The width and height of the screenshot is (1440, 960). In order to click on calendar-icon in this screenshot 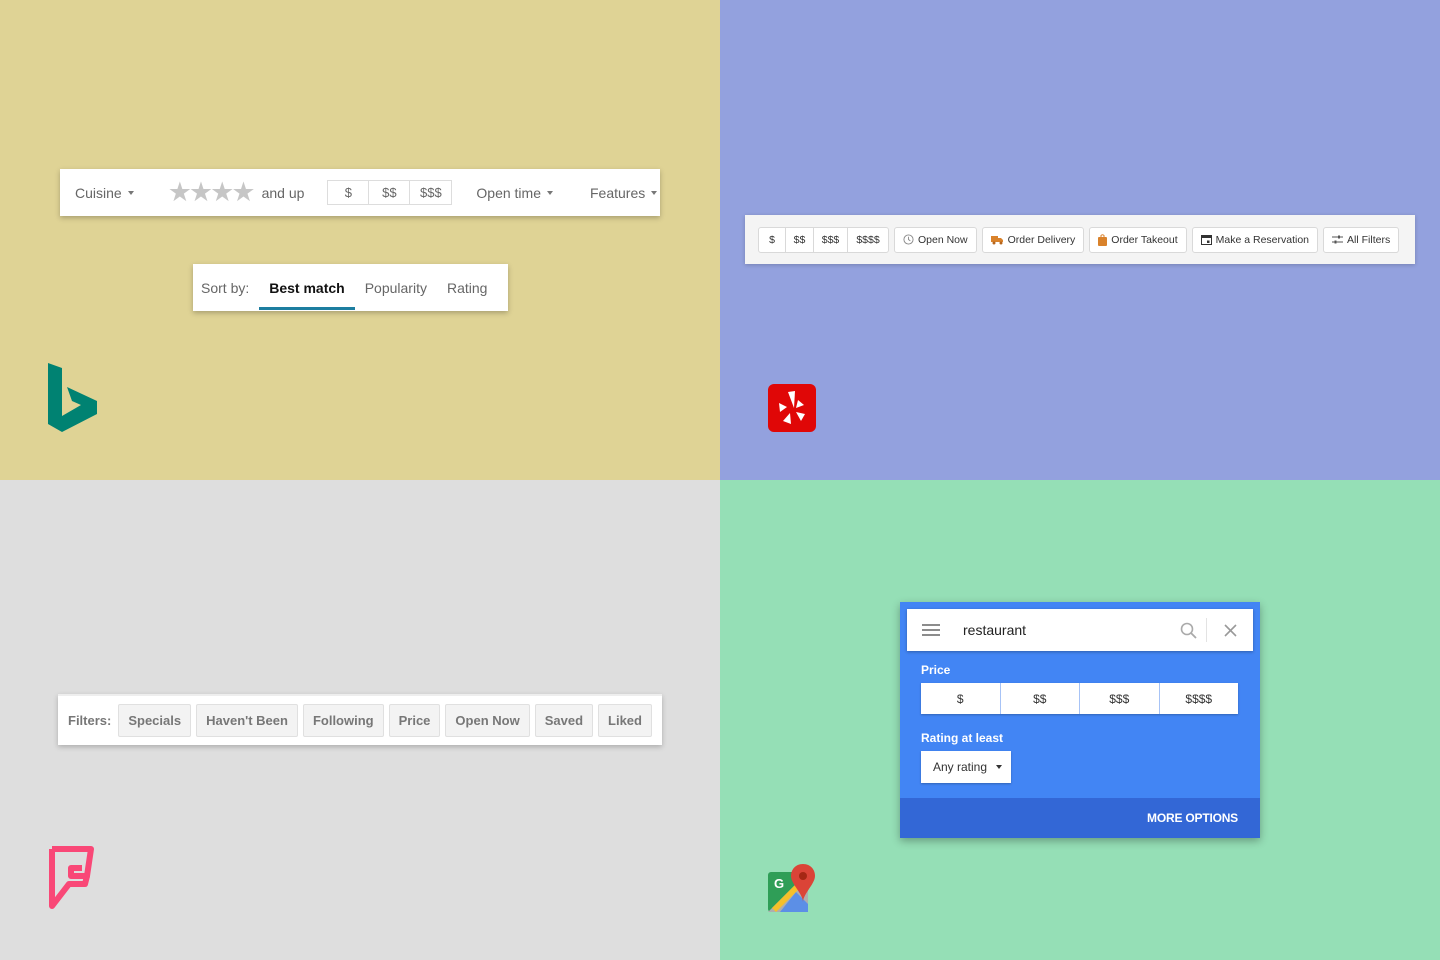, I will do `click(1206, 240)`.